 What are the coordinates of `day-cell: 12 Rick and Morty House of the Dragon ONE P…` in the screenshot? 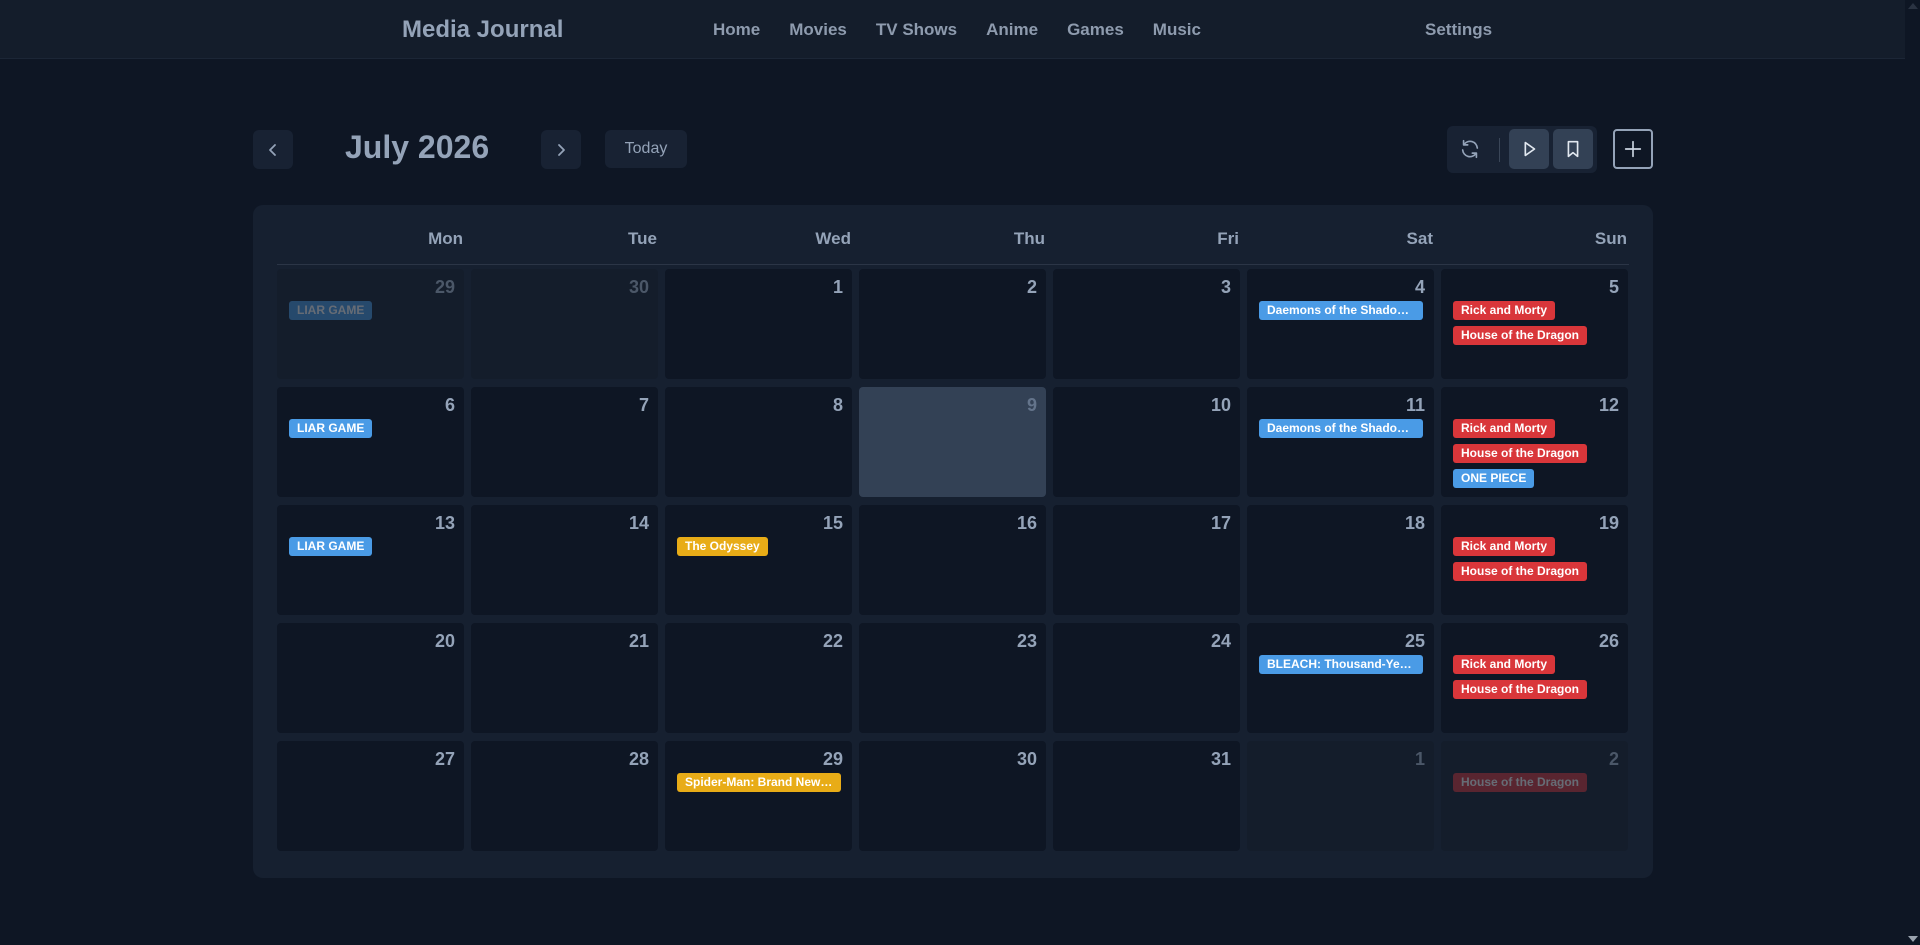 It's located at (1534, 442).